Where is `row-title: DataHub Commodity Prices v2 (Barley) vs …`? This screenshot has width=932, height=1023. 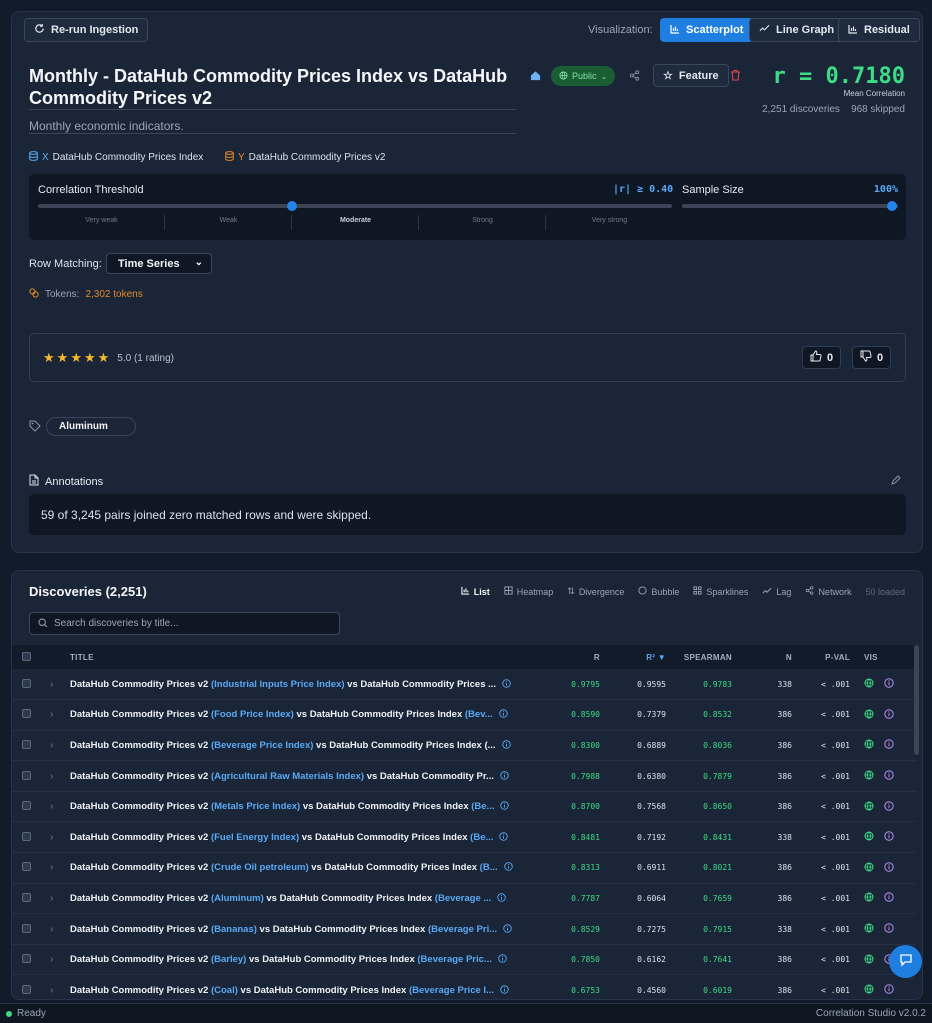 row-title: DataHub Commodity Prices v2 (Barley) vs … is located at coordinates (281, 959).